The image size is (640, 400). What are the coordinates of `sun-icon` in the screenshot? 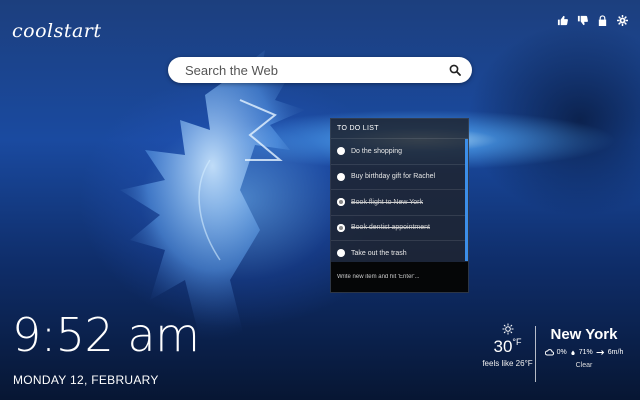 It's located at (508, 328).